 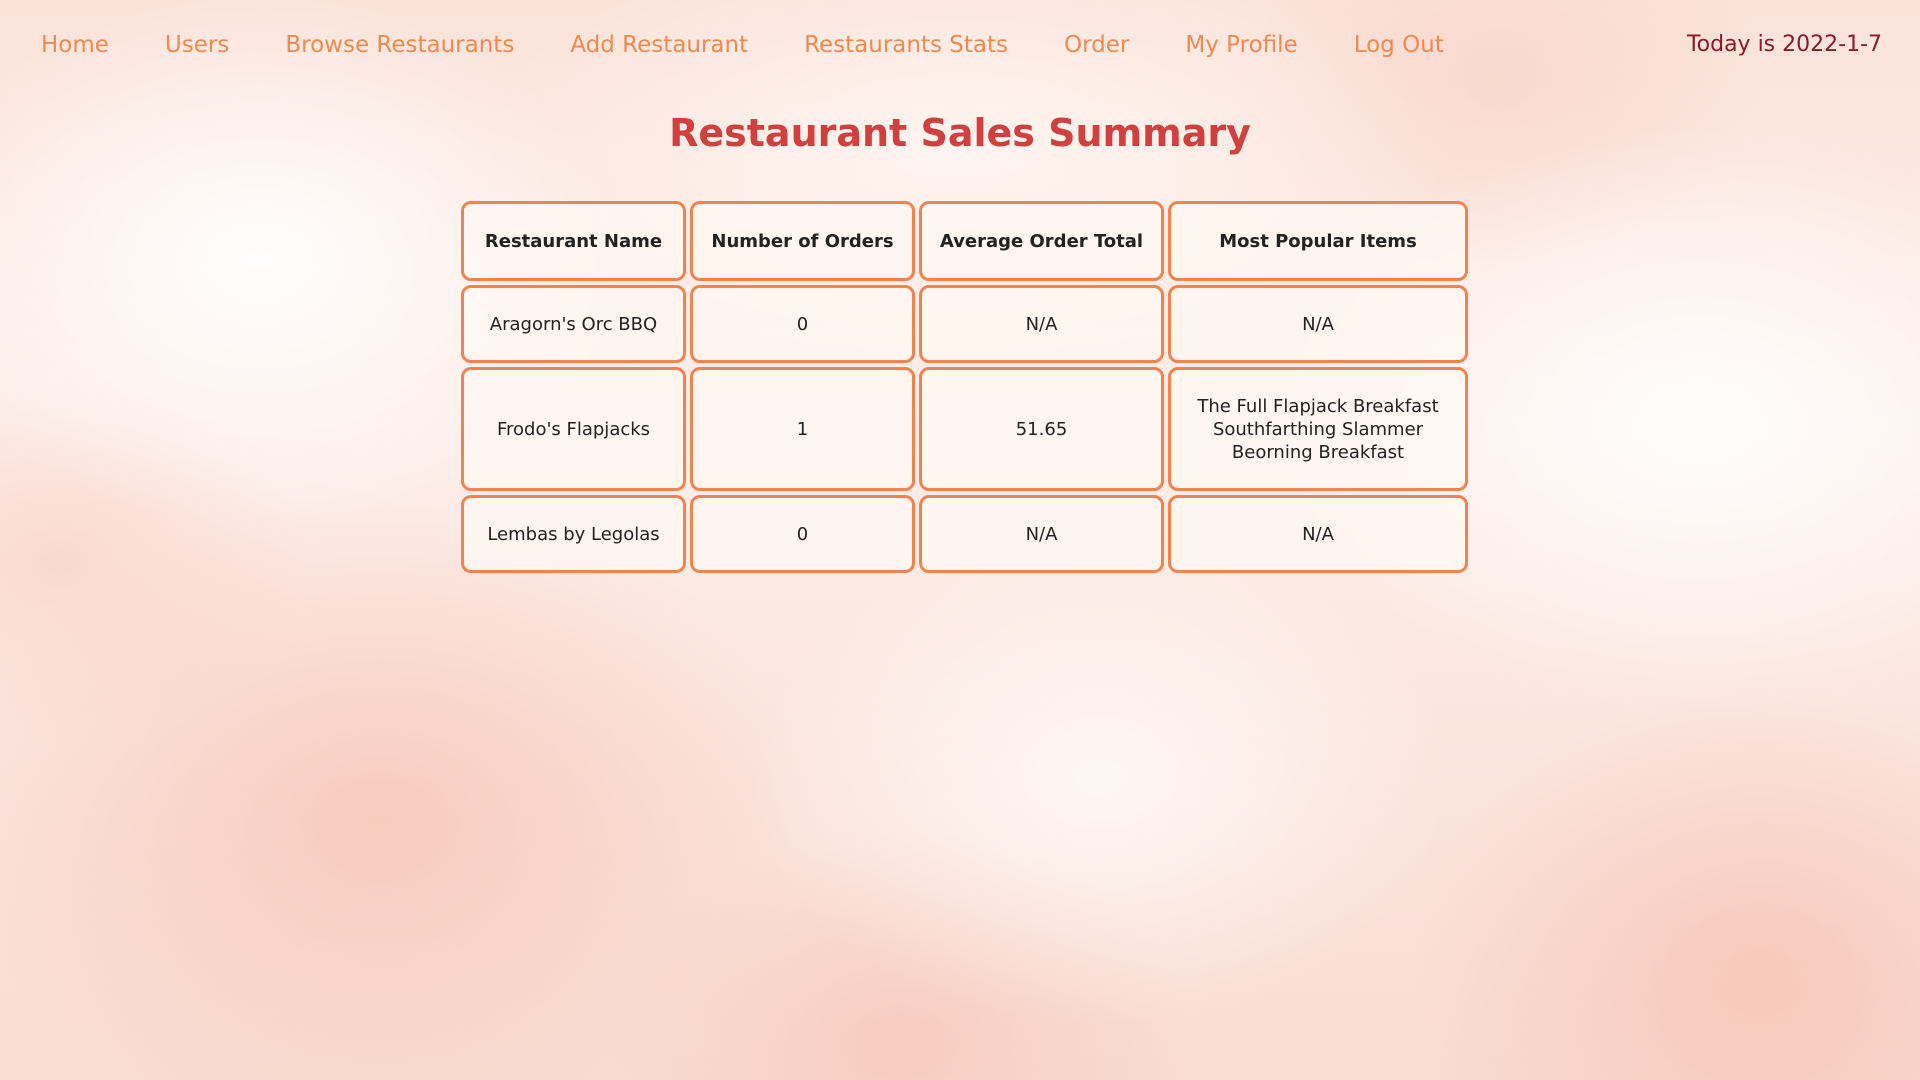 I want to click on cell-restaurant-name: Frodo's Flapjacks, so click(x=573, y=429).